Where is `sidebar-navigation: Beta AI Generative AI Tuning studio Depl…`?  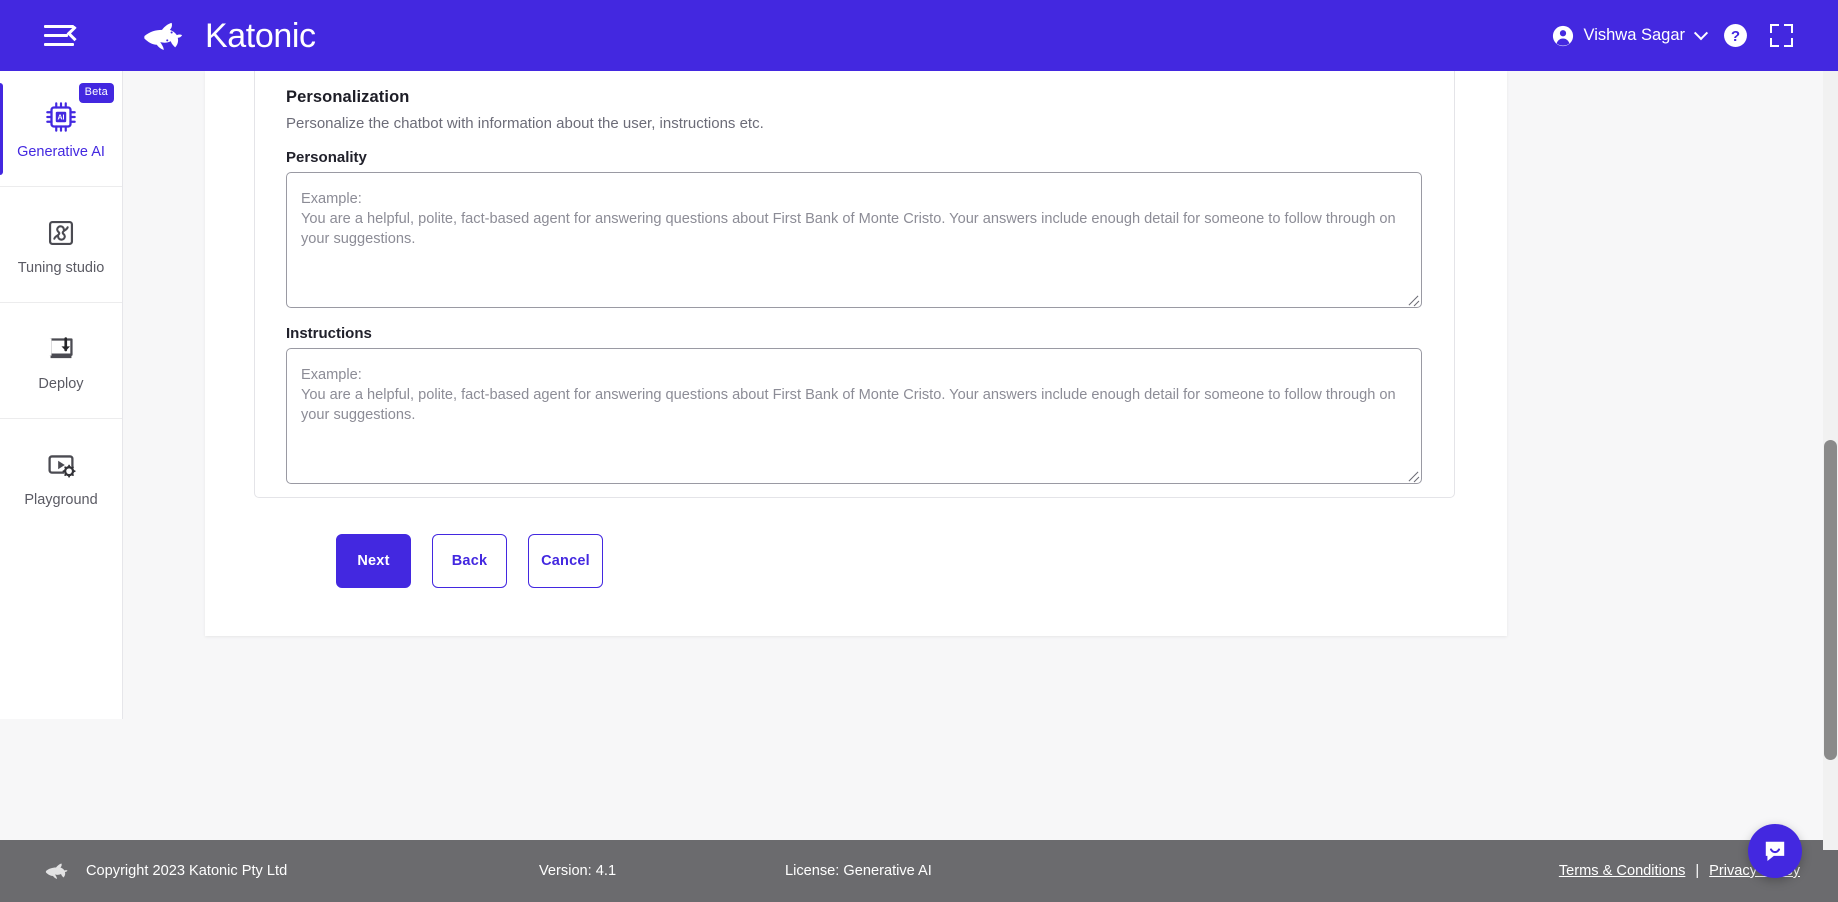 sidebar-navigation: Beta AI Generative AI Tuning studio Depl… is located at coordinates (61, 395).